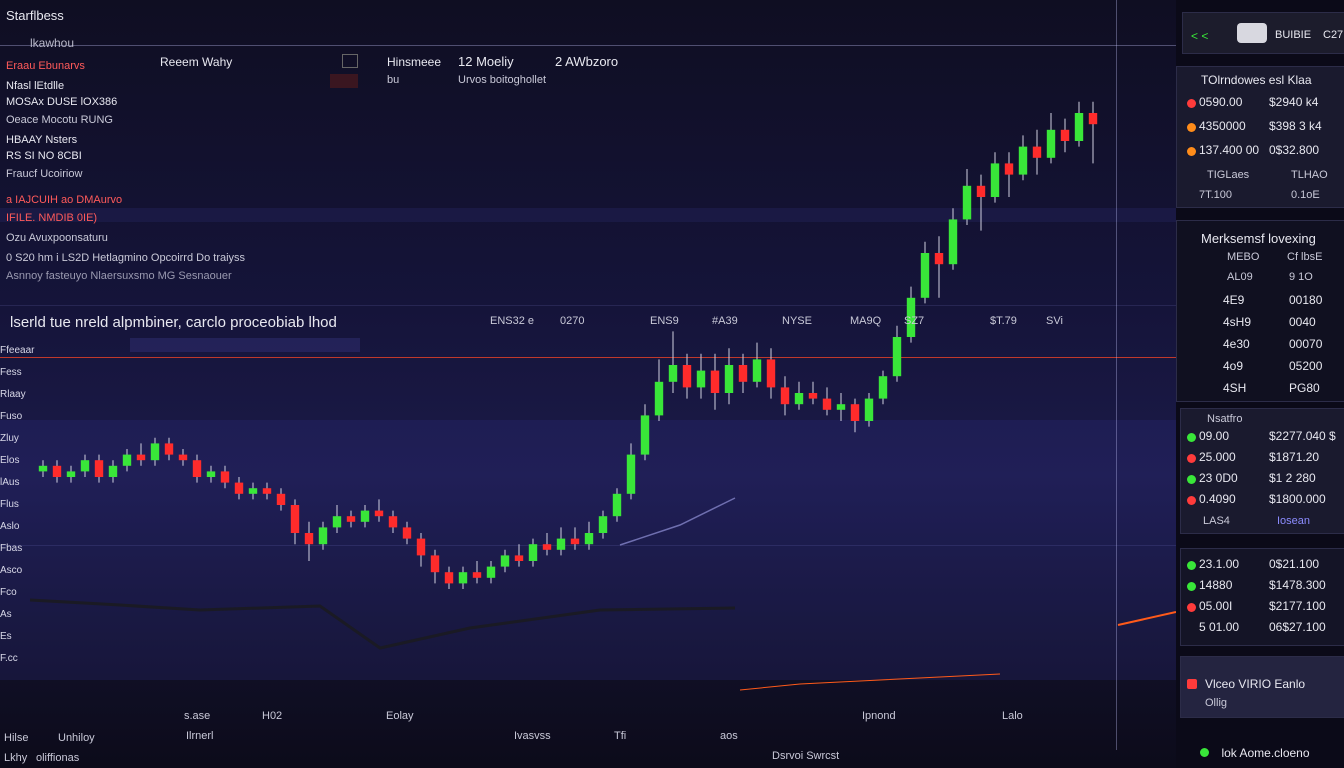 This screenshot has width=1344, height=768. Describe the element at coordinates (1264, 588) in the screenshot. I see `list-item: 14880 $1478.300` at that location.